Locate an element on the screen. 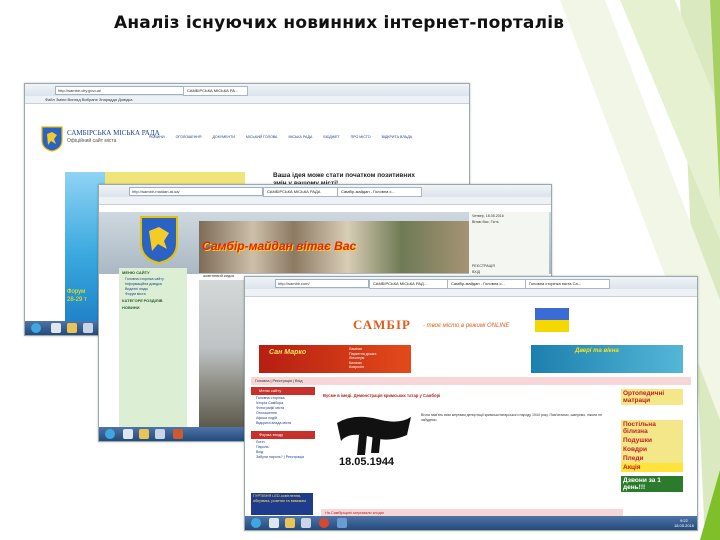 Image resolution: width=720 pixels, height=540 pixels. login-label: Логін: is located at coordinates (261, 442).